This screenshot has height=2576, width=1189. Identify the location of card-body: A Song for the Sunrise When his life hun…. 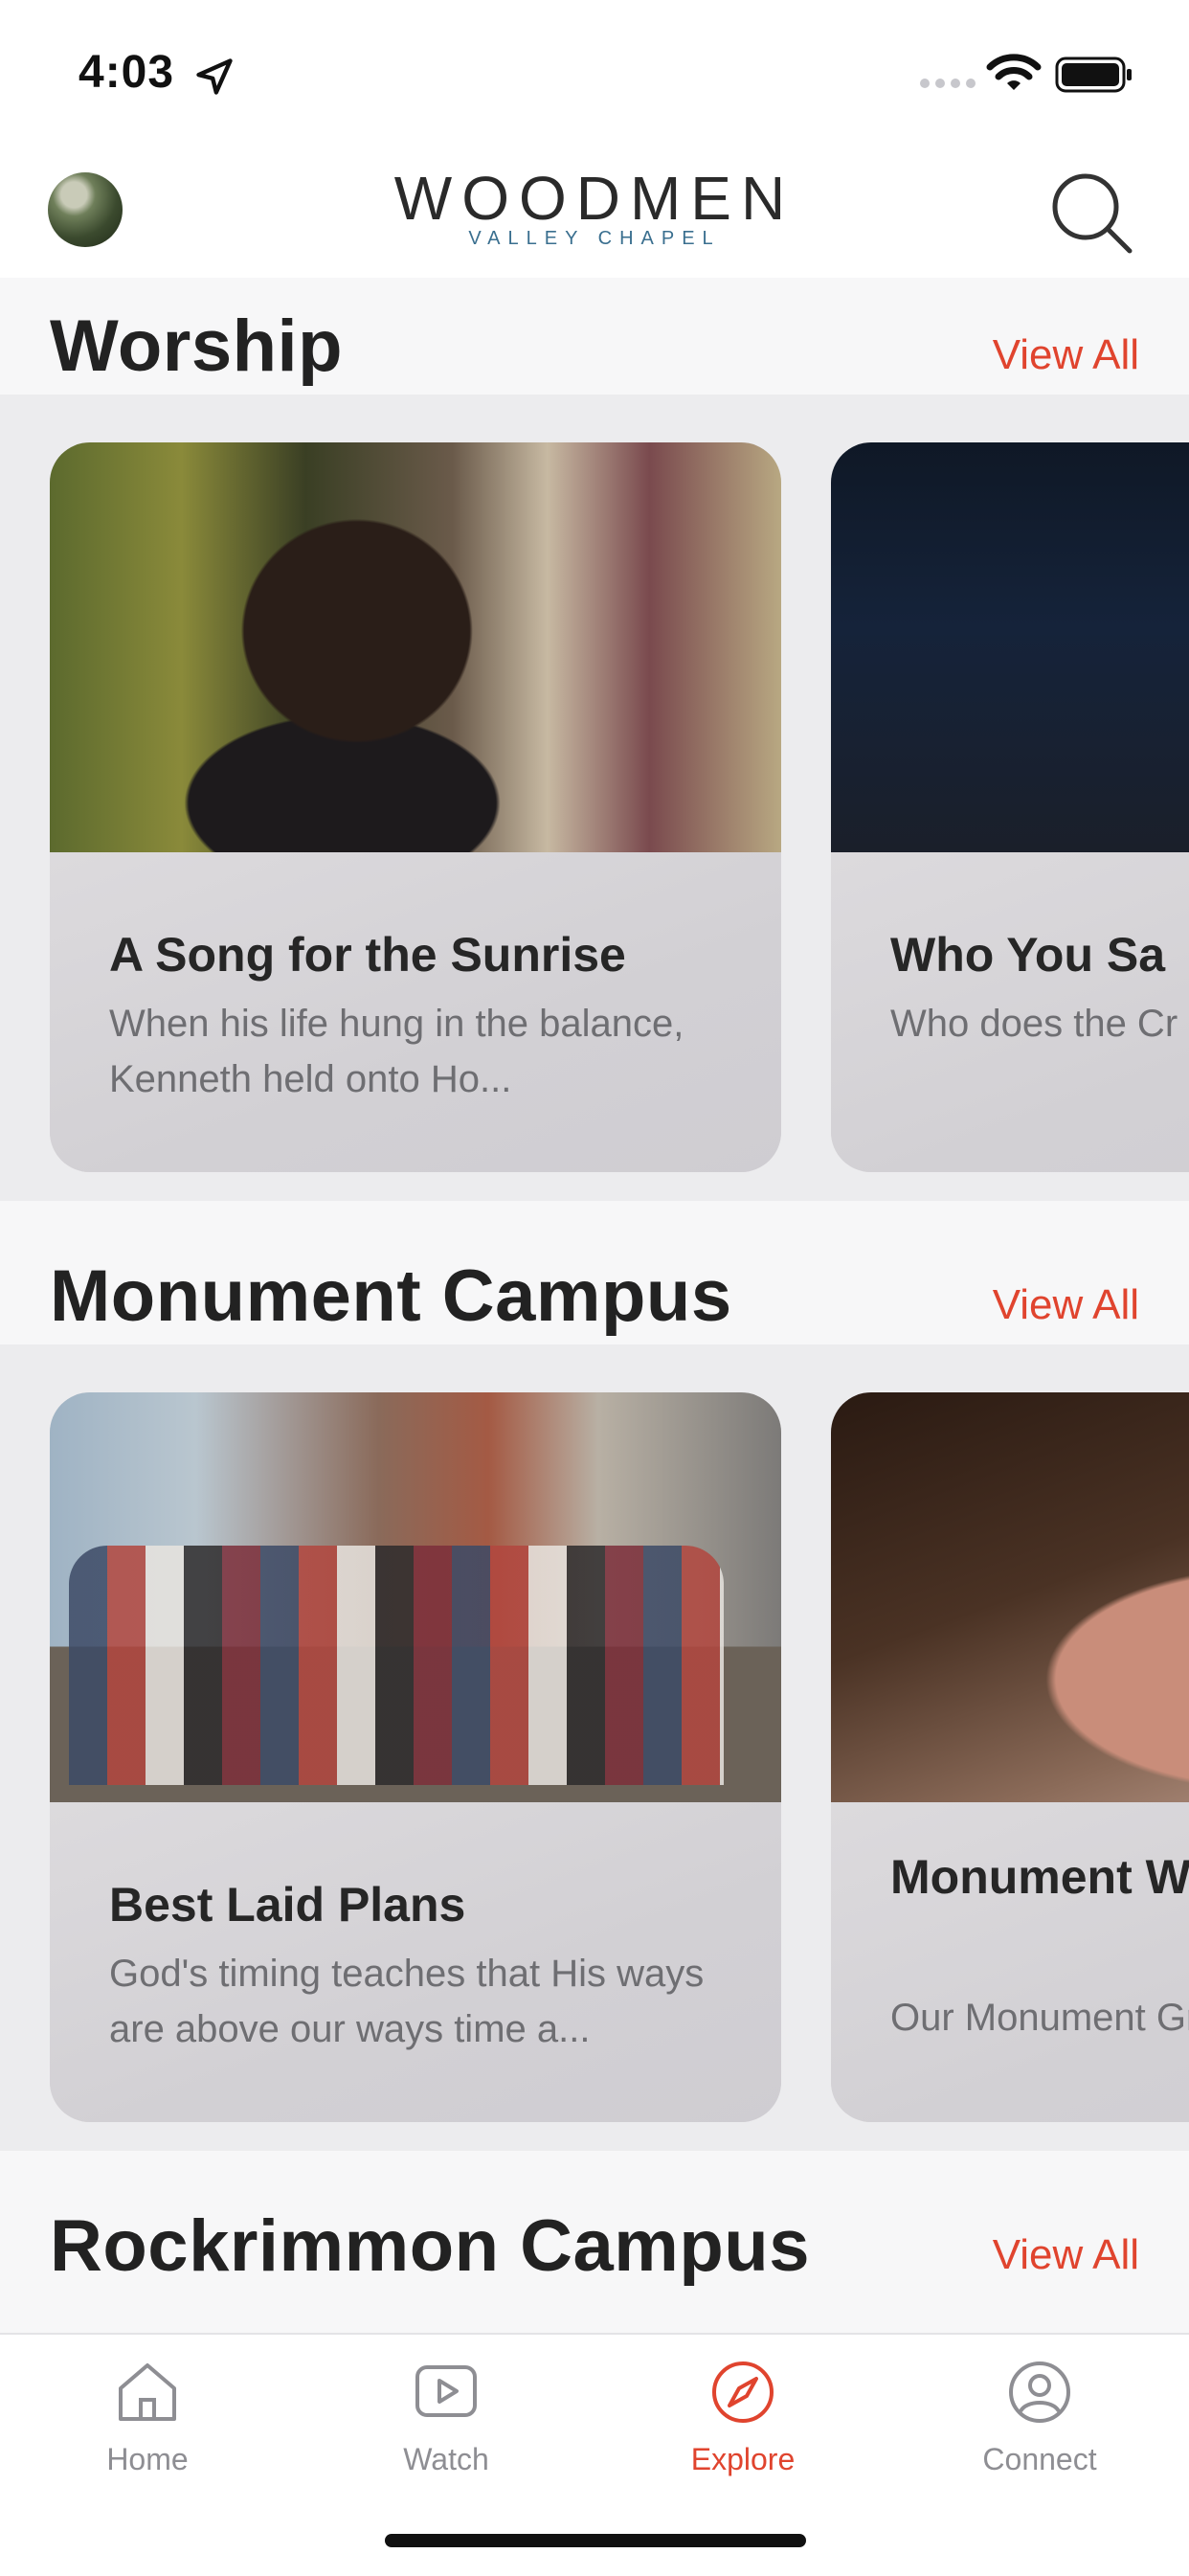
(415, 1012).